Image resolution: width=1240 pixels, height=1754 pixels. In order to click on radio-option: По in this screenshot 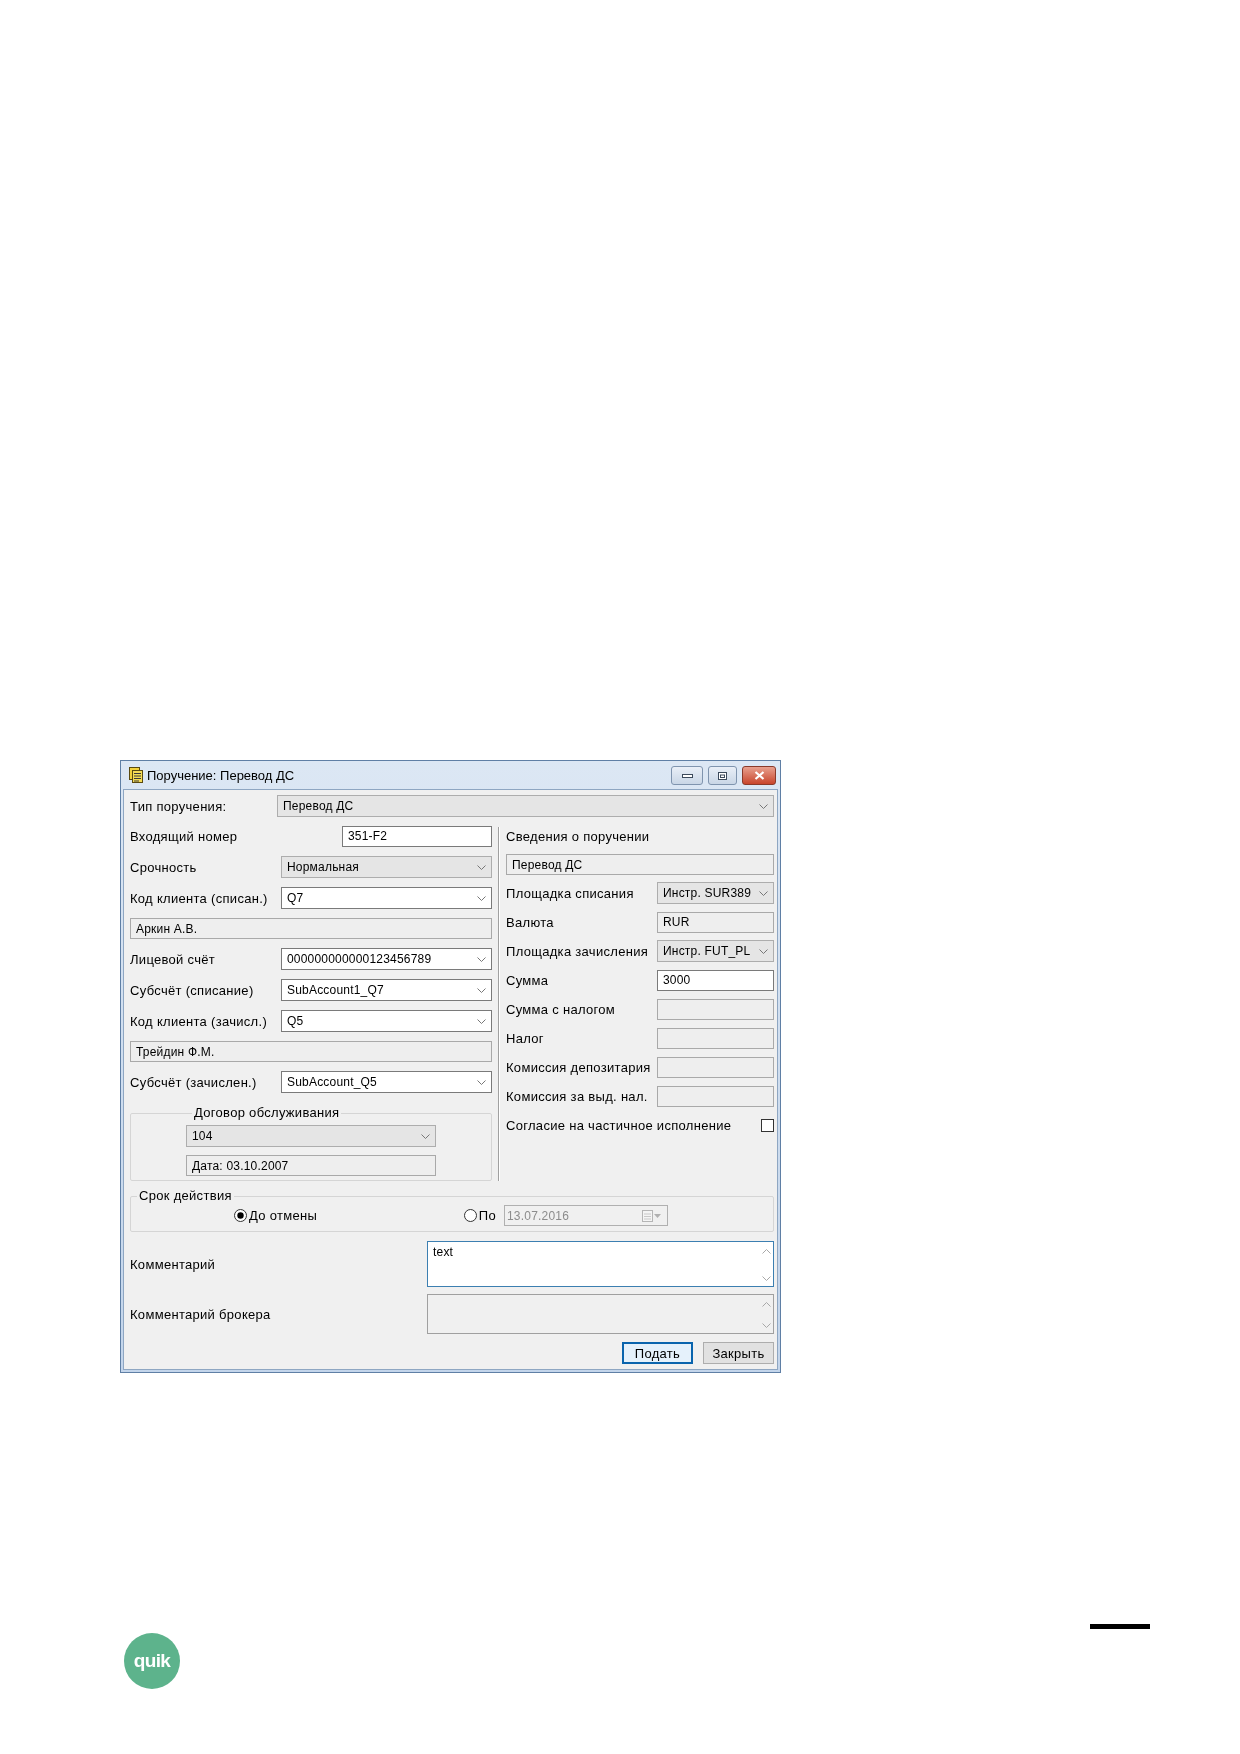, I will do `click(479, 1215)`.